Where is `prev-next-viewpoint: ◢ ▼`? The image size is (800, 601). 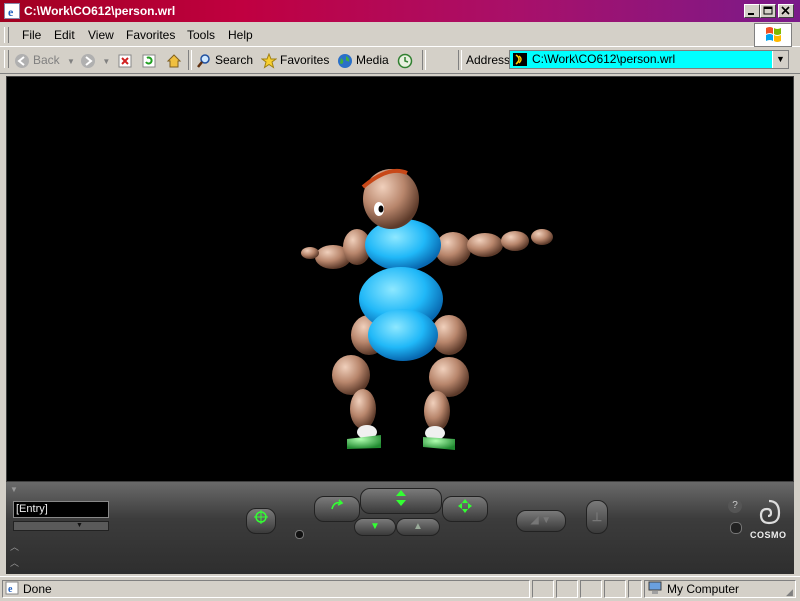 prev-next-viewpoint: ◢ ▼ is located at coordinates (541, 521).